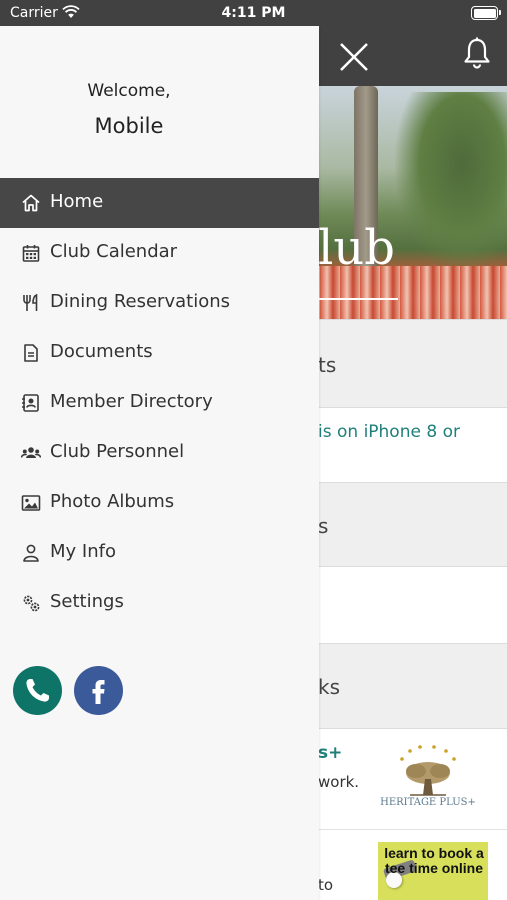 The image size is (507, 900). Describe the element at coordinates (389, 432) in the screenshot. I see `announcement-link: is on iPhone 8 or` at that location.